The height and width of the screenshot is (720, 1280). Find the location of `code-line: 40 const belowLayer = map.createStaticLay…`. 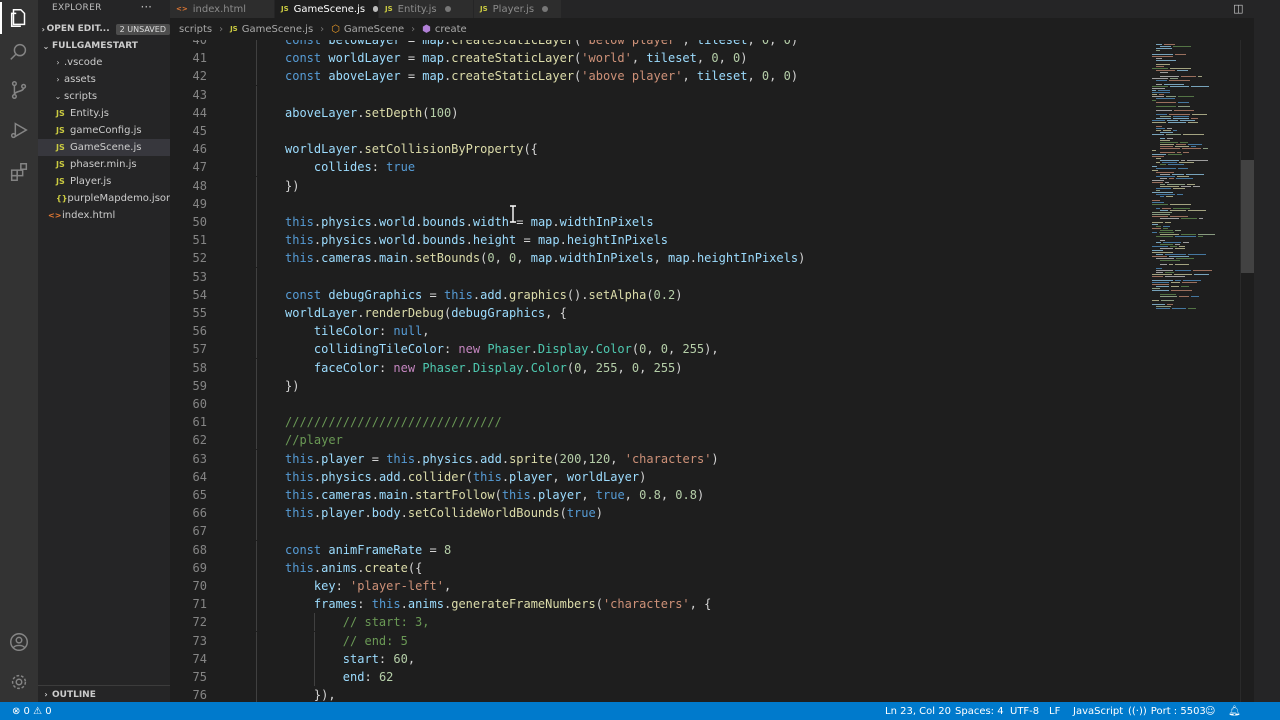

code-line: 40 const belowLayer = map.createStaticLay… is located at coordinates (660, 44).